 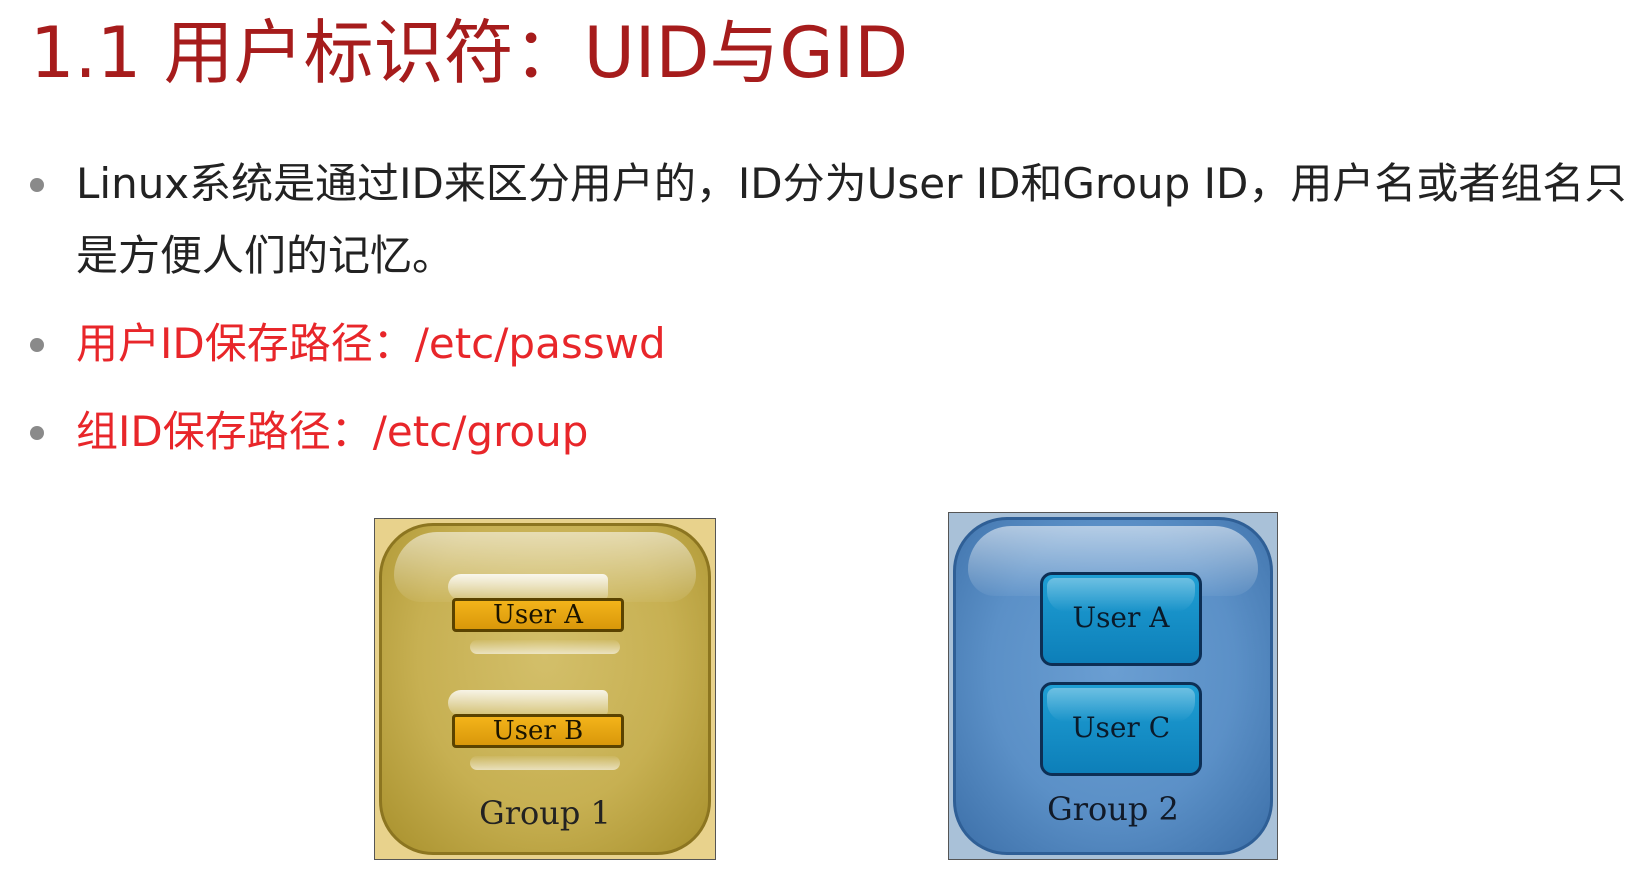 What do you see at coordinates (1113, 809) in the screenshot?
I see `group-2-label: Group 2` at bounding box center [1113, 809].